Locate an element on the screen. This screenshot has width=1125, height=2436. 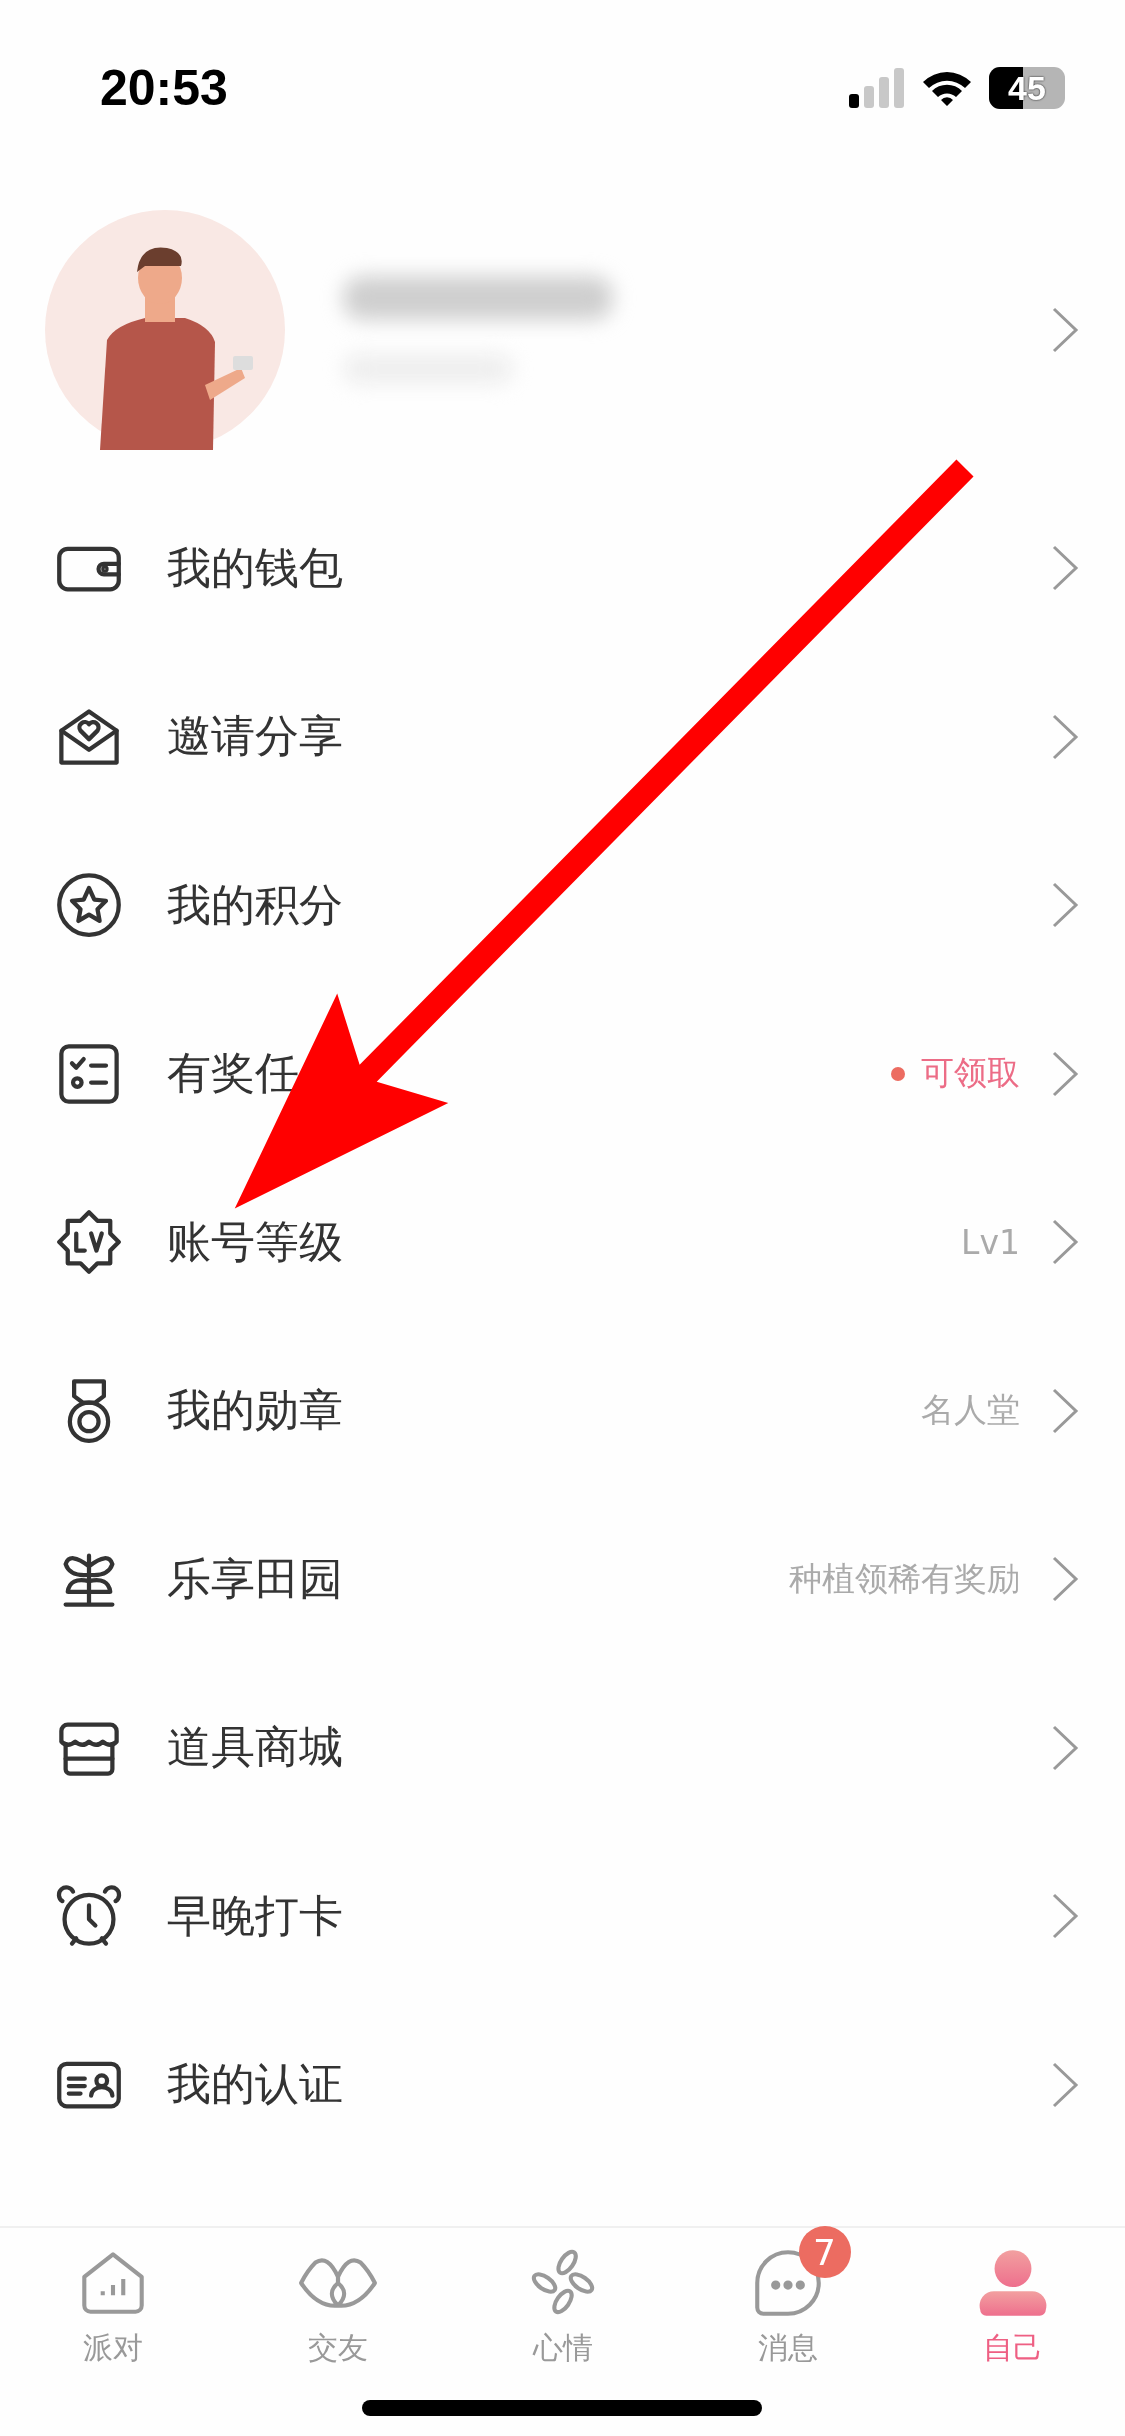
menu-item: 我的认证 is located at coordinates (562, 2084).